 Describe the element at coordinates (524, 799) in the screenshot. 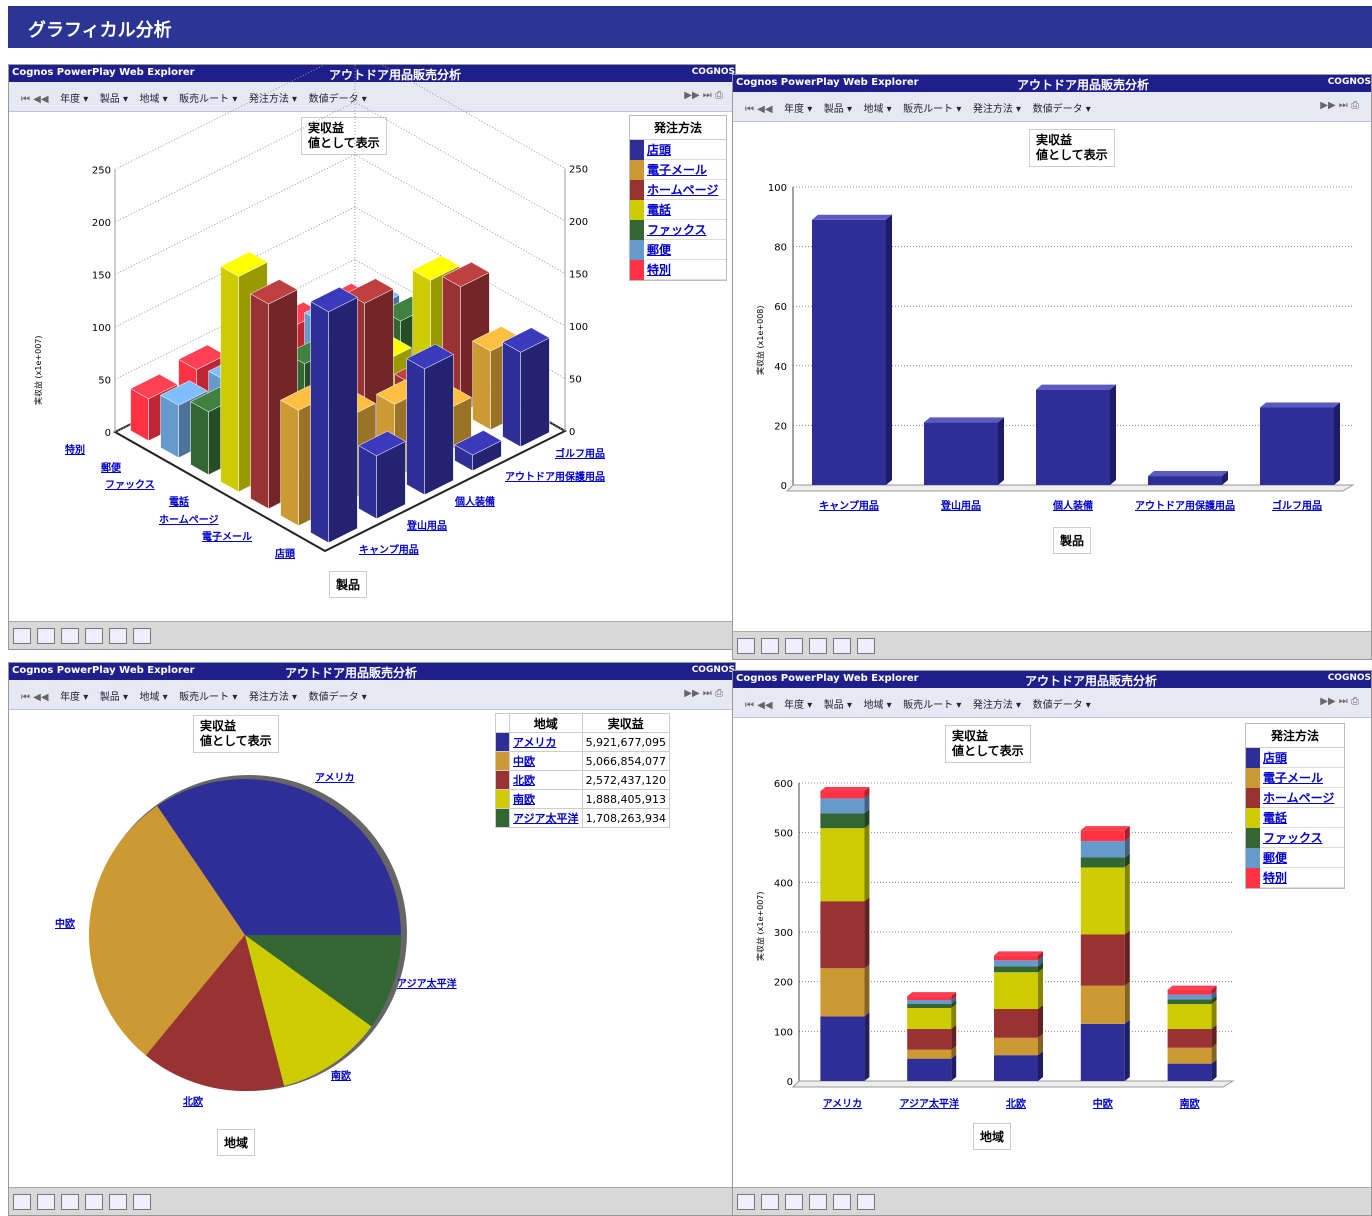

I see `region-link: 南欧` at that location.